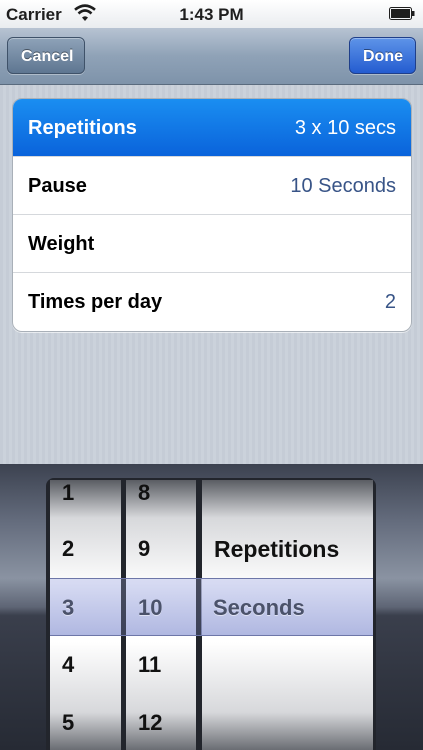  What do you see at coordinates (61, 244) in the screenshot?
I see `row-label: Weight` at bounding box center [61, 244].